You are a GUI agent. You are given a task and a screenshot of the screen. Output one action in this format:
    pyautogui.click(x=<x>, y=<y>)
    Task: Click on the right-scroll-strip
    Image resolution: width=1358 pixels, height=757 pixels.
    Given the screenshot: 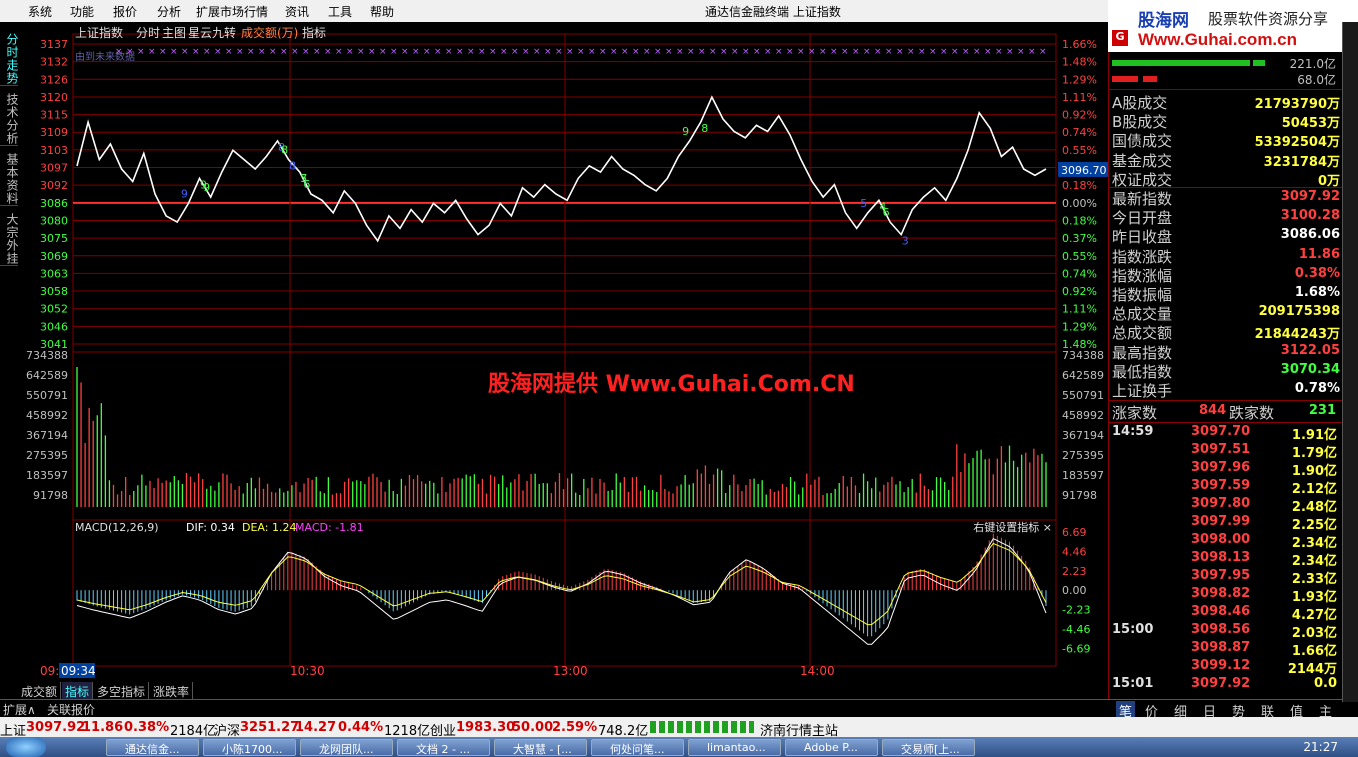 What is the action you would take?
    pyautogui.click(x=1350, y=362)
    